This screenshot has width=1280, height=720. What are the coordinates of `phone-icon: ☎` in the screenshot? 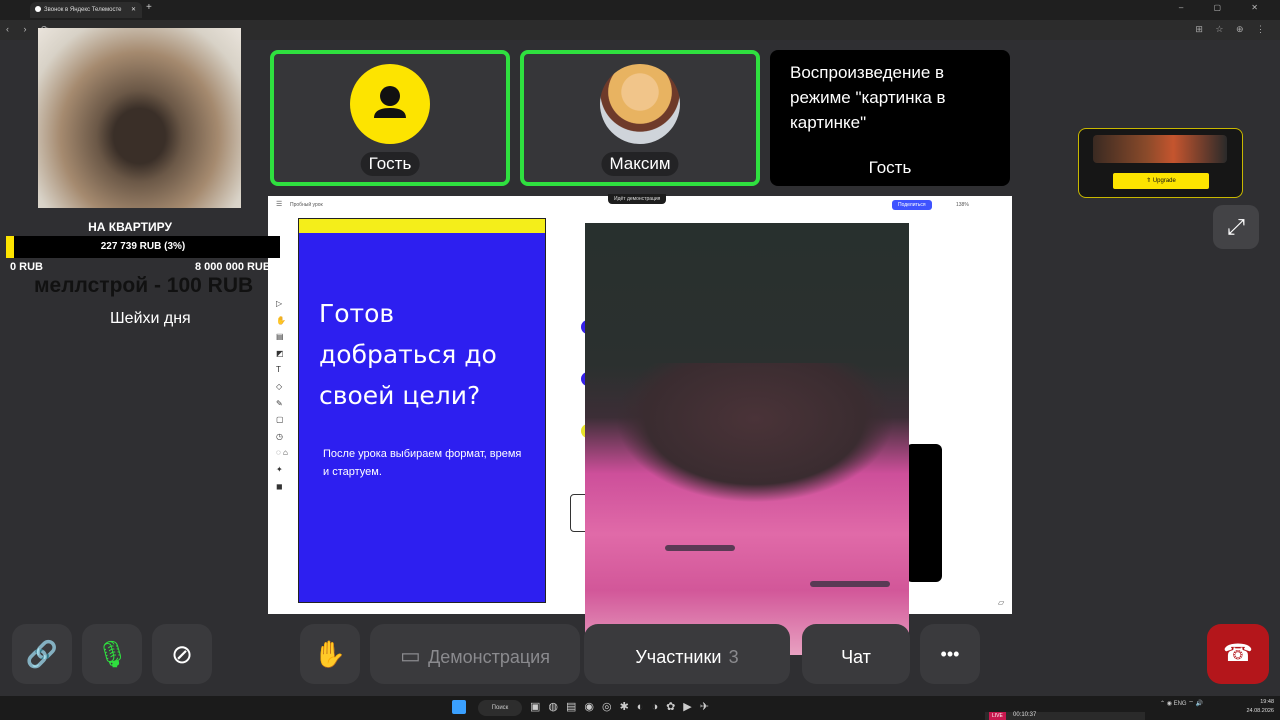 It's located at (1238, 653).